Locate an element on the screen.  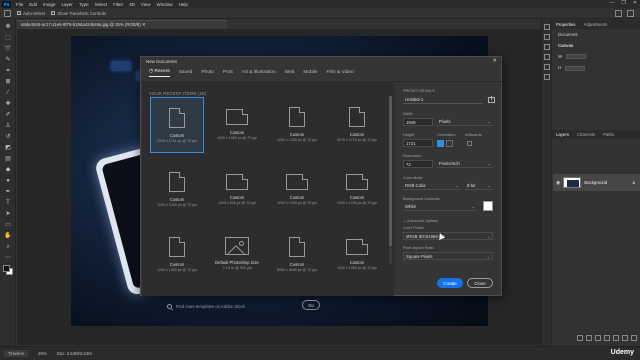
tab-web: Web is located at coordinates (290, 73).